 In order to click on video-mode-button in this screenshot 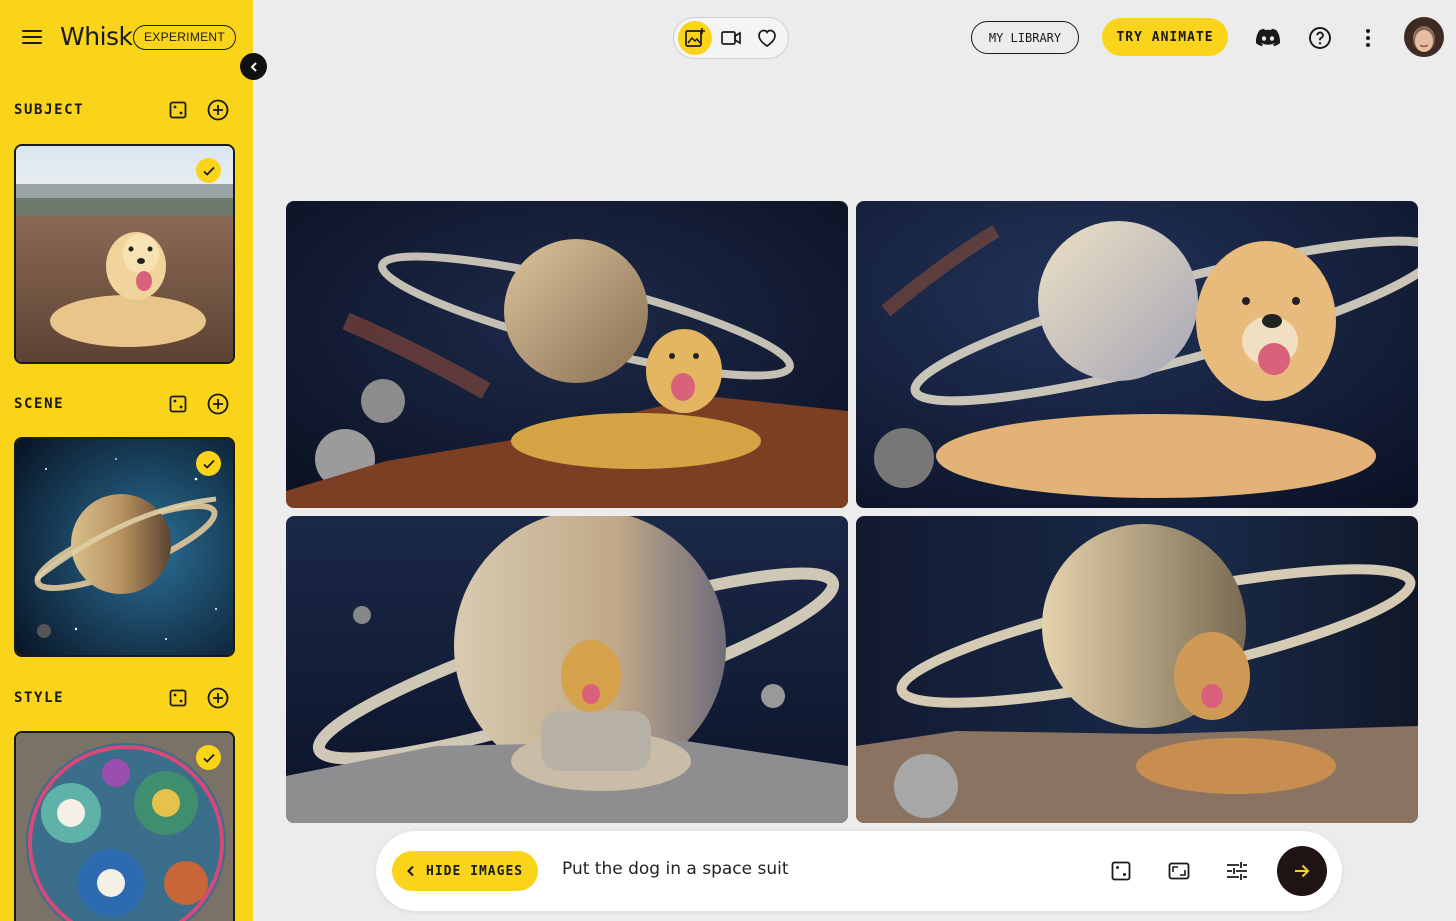, I will do `click(731, 38)`.